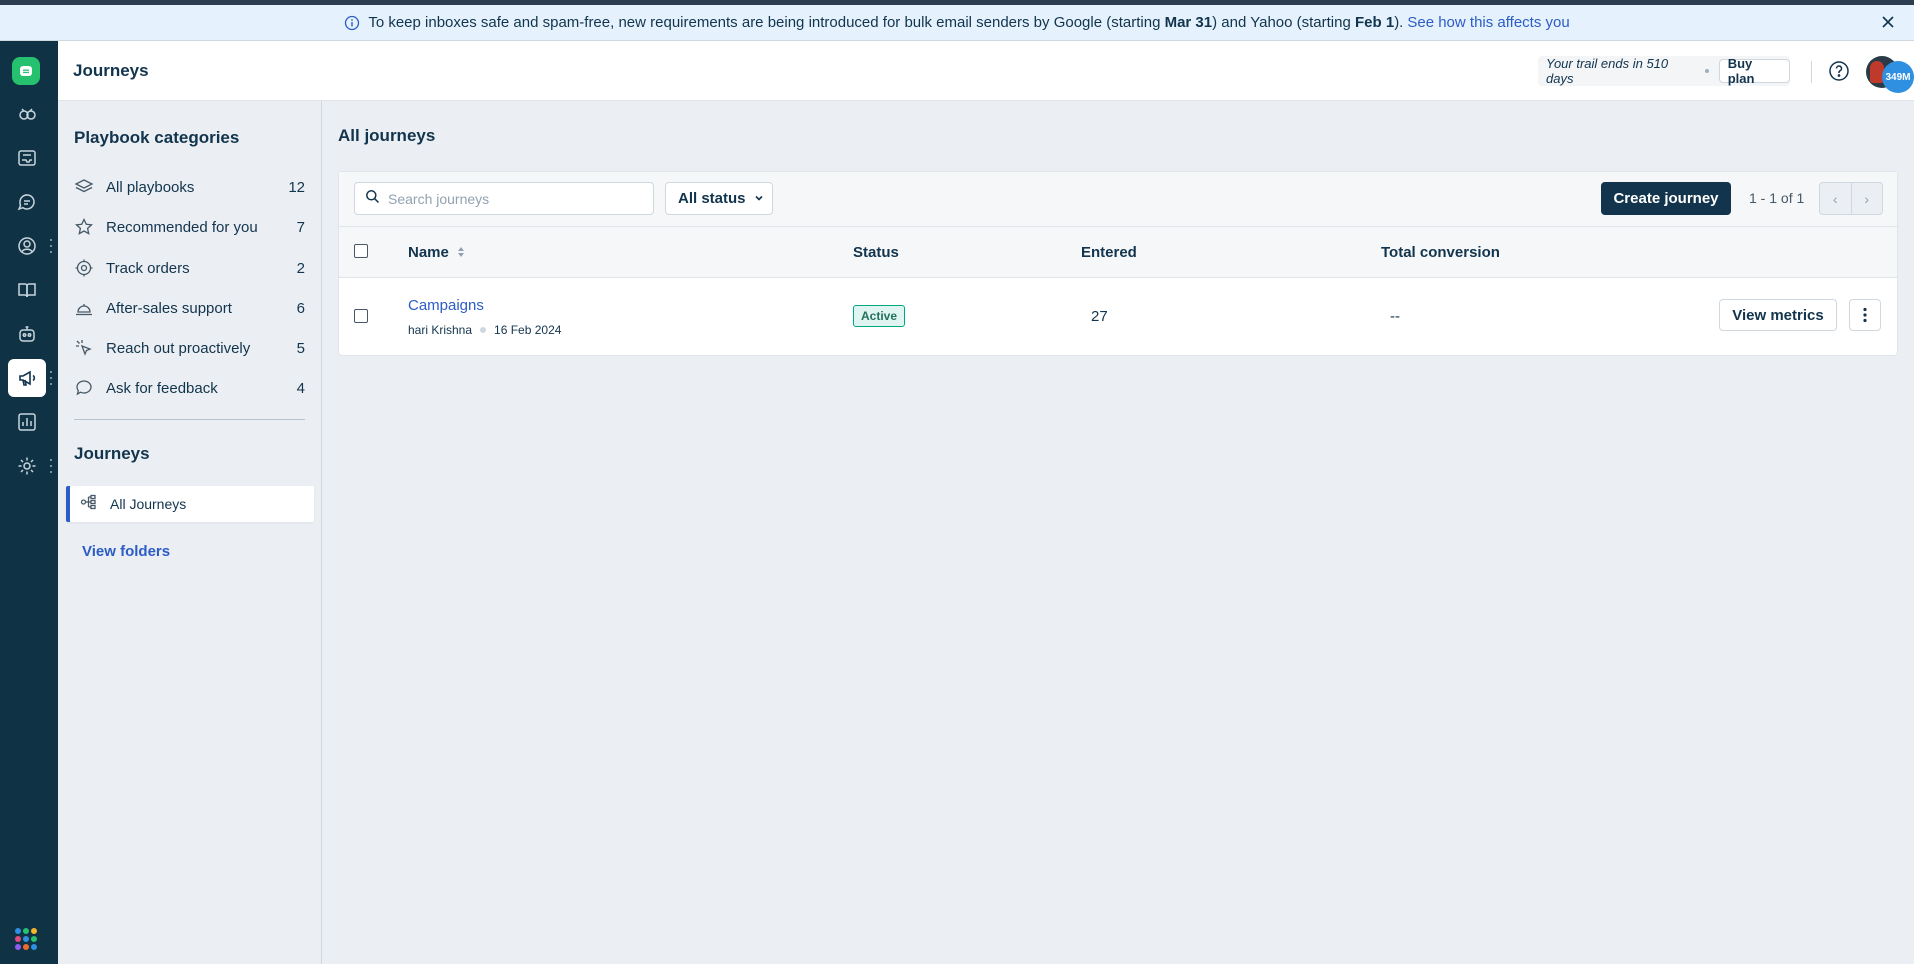  What do you see at coordinates (1281, 22) in the screenshot?
I see `banner-text-2: ) and Yahoo (starting` at bounding box center [1281, 22].